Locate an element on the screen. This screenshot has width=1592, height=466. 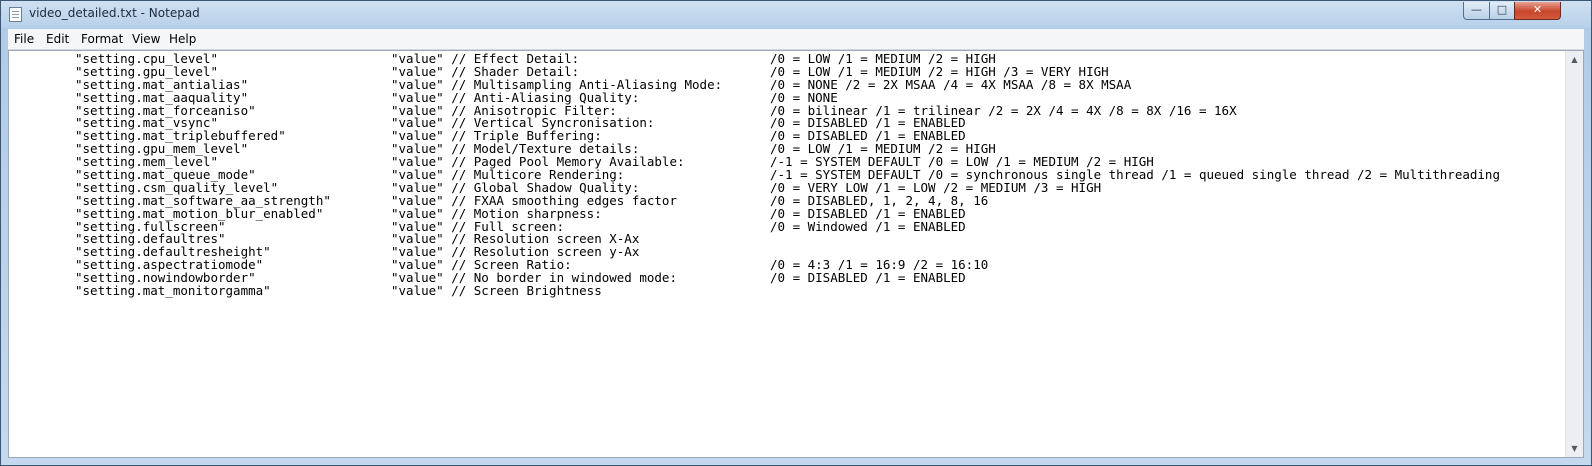
window-bottom-edge is located at coordinates (796, 462).